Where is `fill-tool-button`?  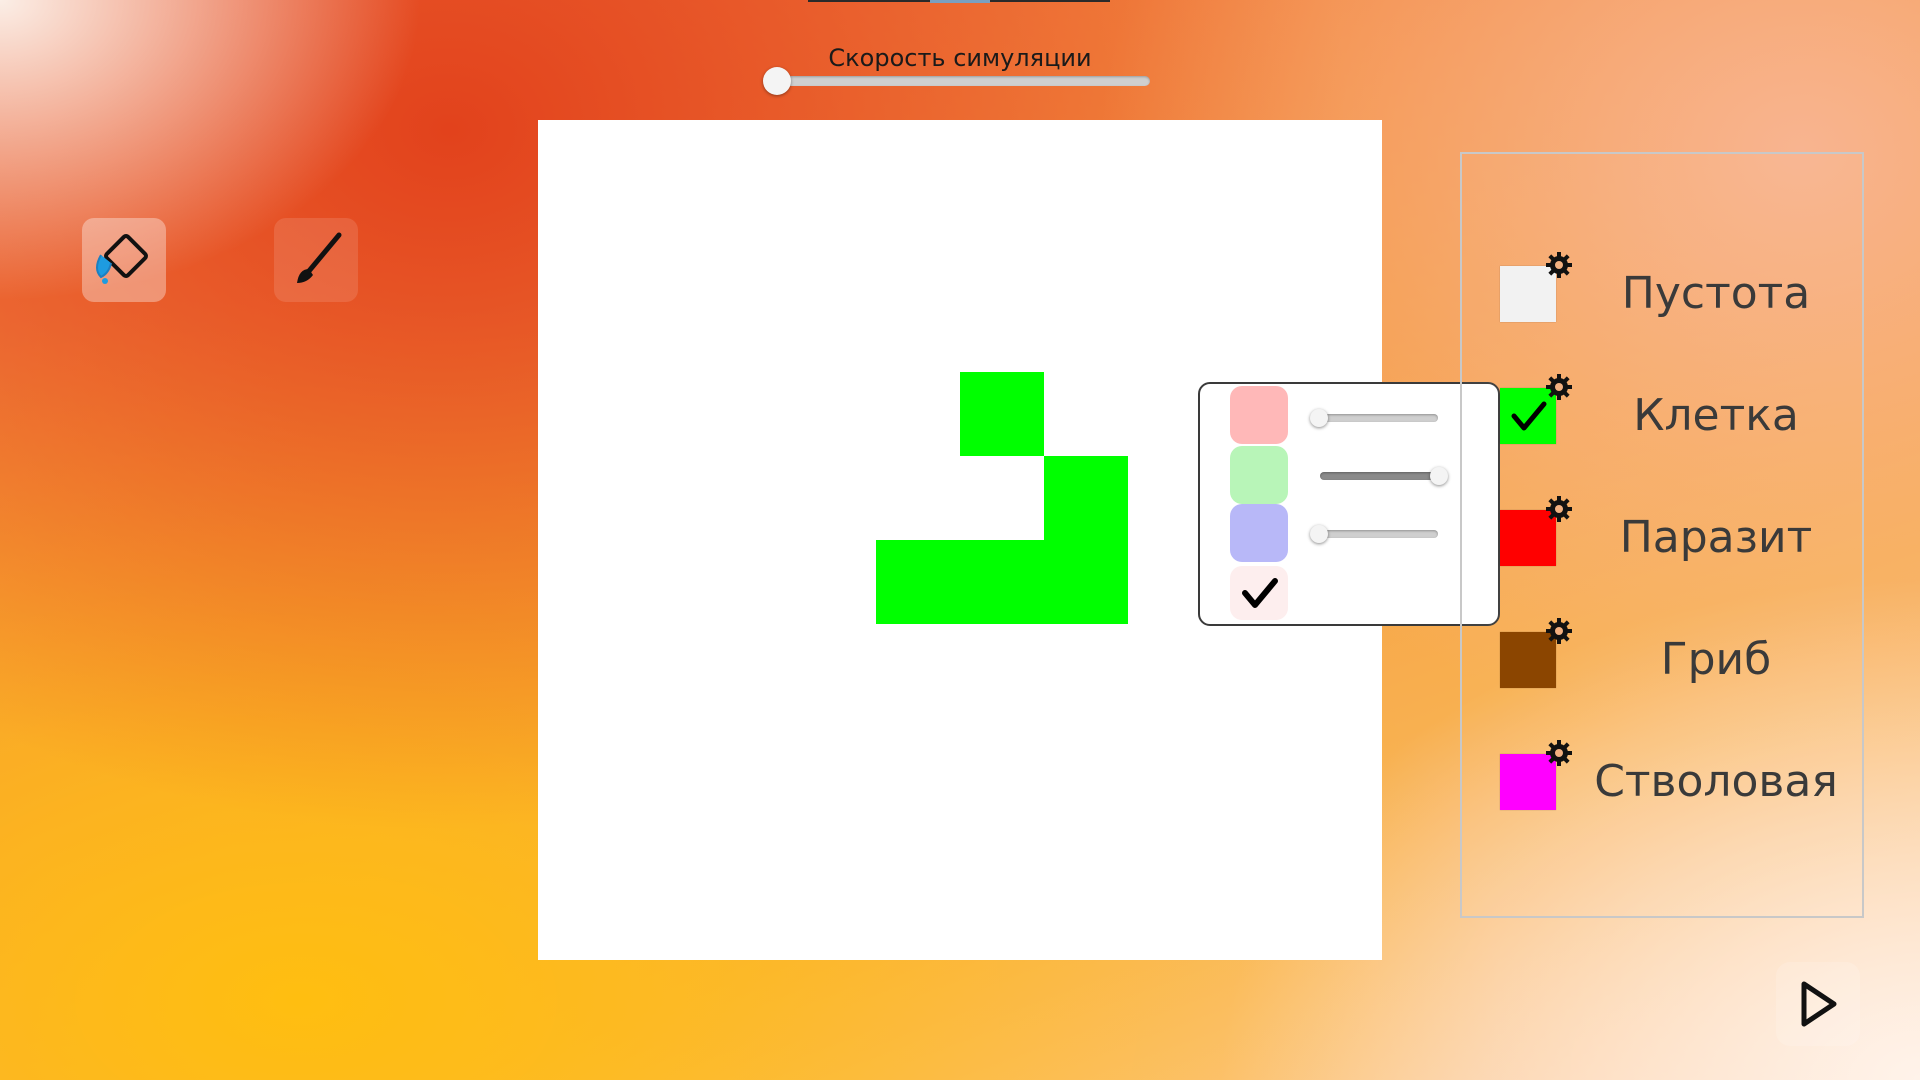 fill-tool-button is located at coordinates (124, 260).